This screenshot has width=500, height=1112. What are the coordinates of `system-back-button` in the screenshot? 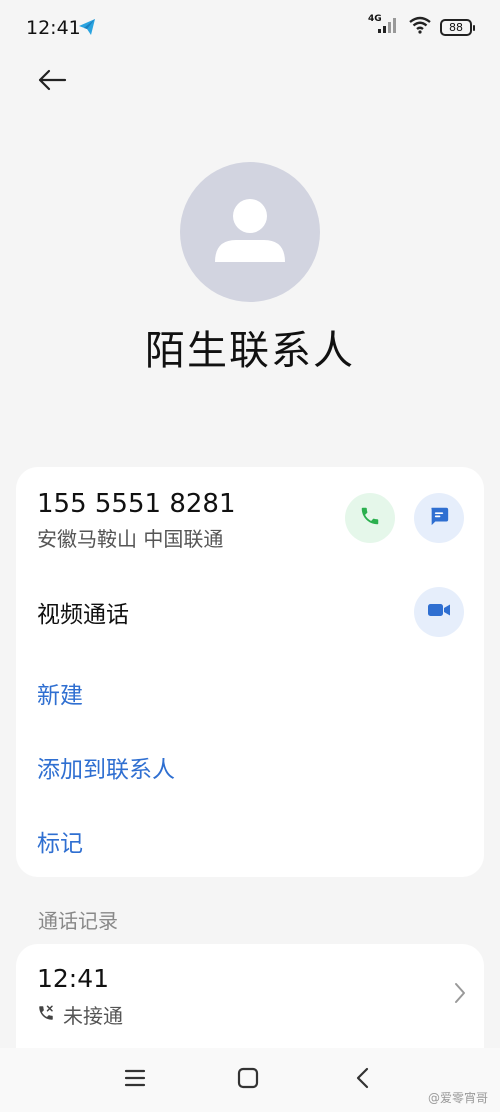 It's located at (362, 1080).